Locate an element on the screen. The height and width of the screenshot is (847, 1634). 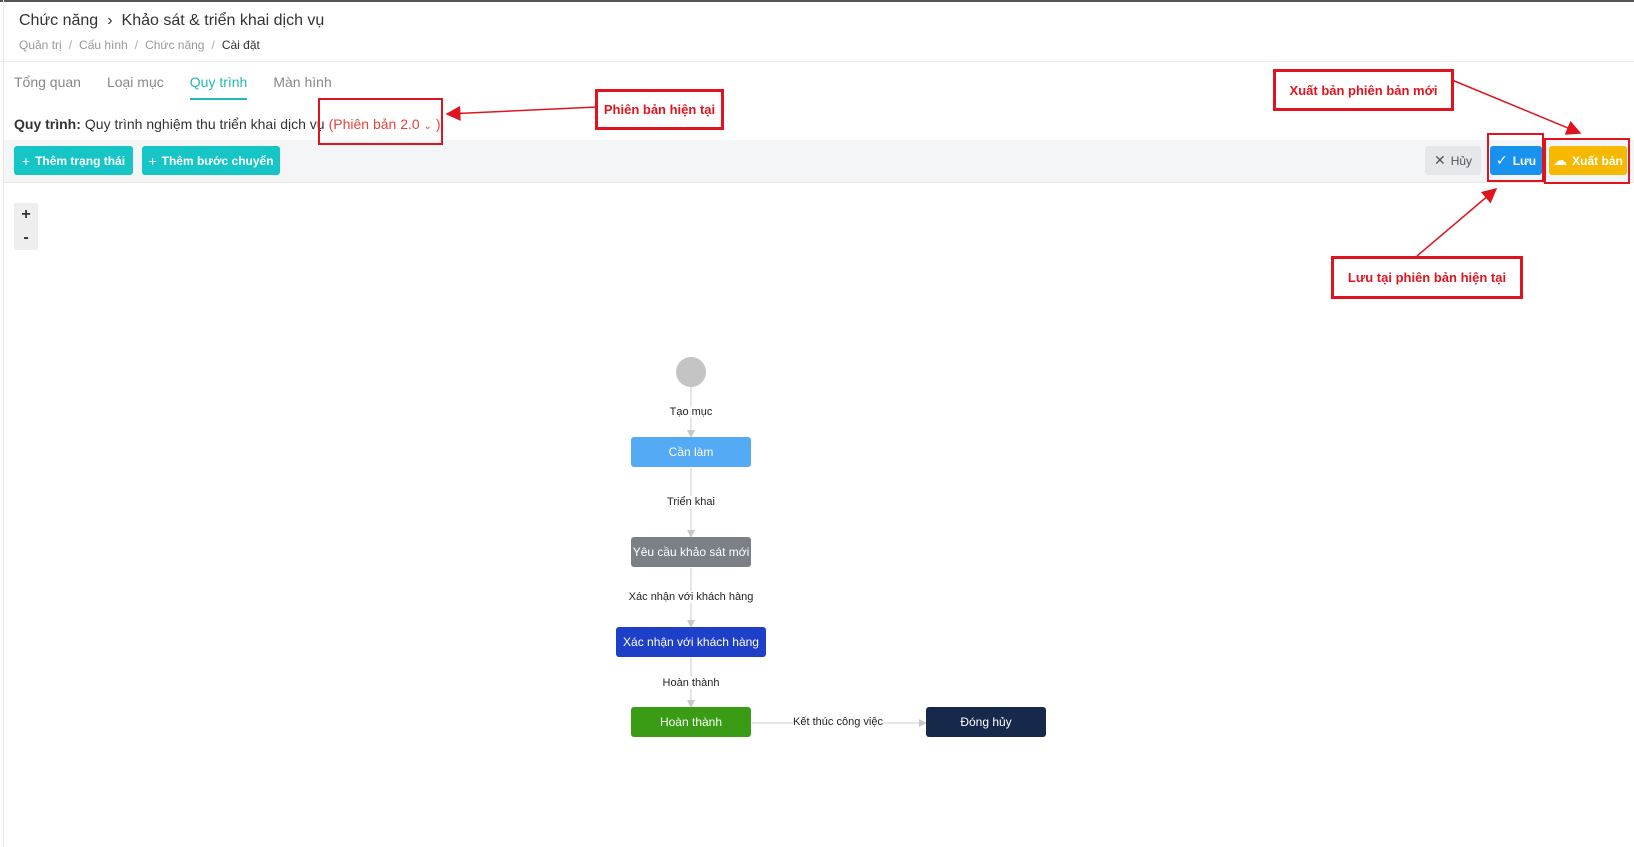
state-node-dong-huy: Đóng hủy is located at coordinates (986, 722).